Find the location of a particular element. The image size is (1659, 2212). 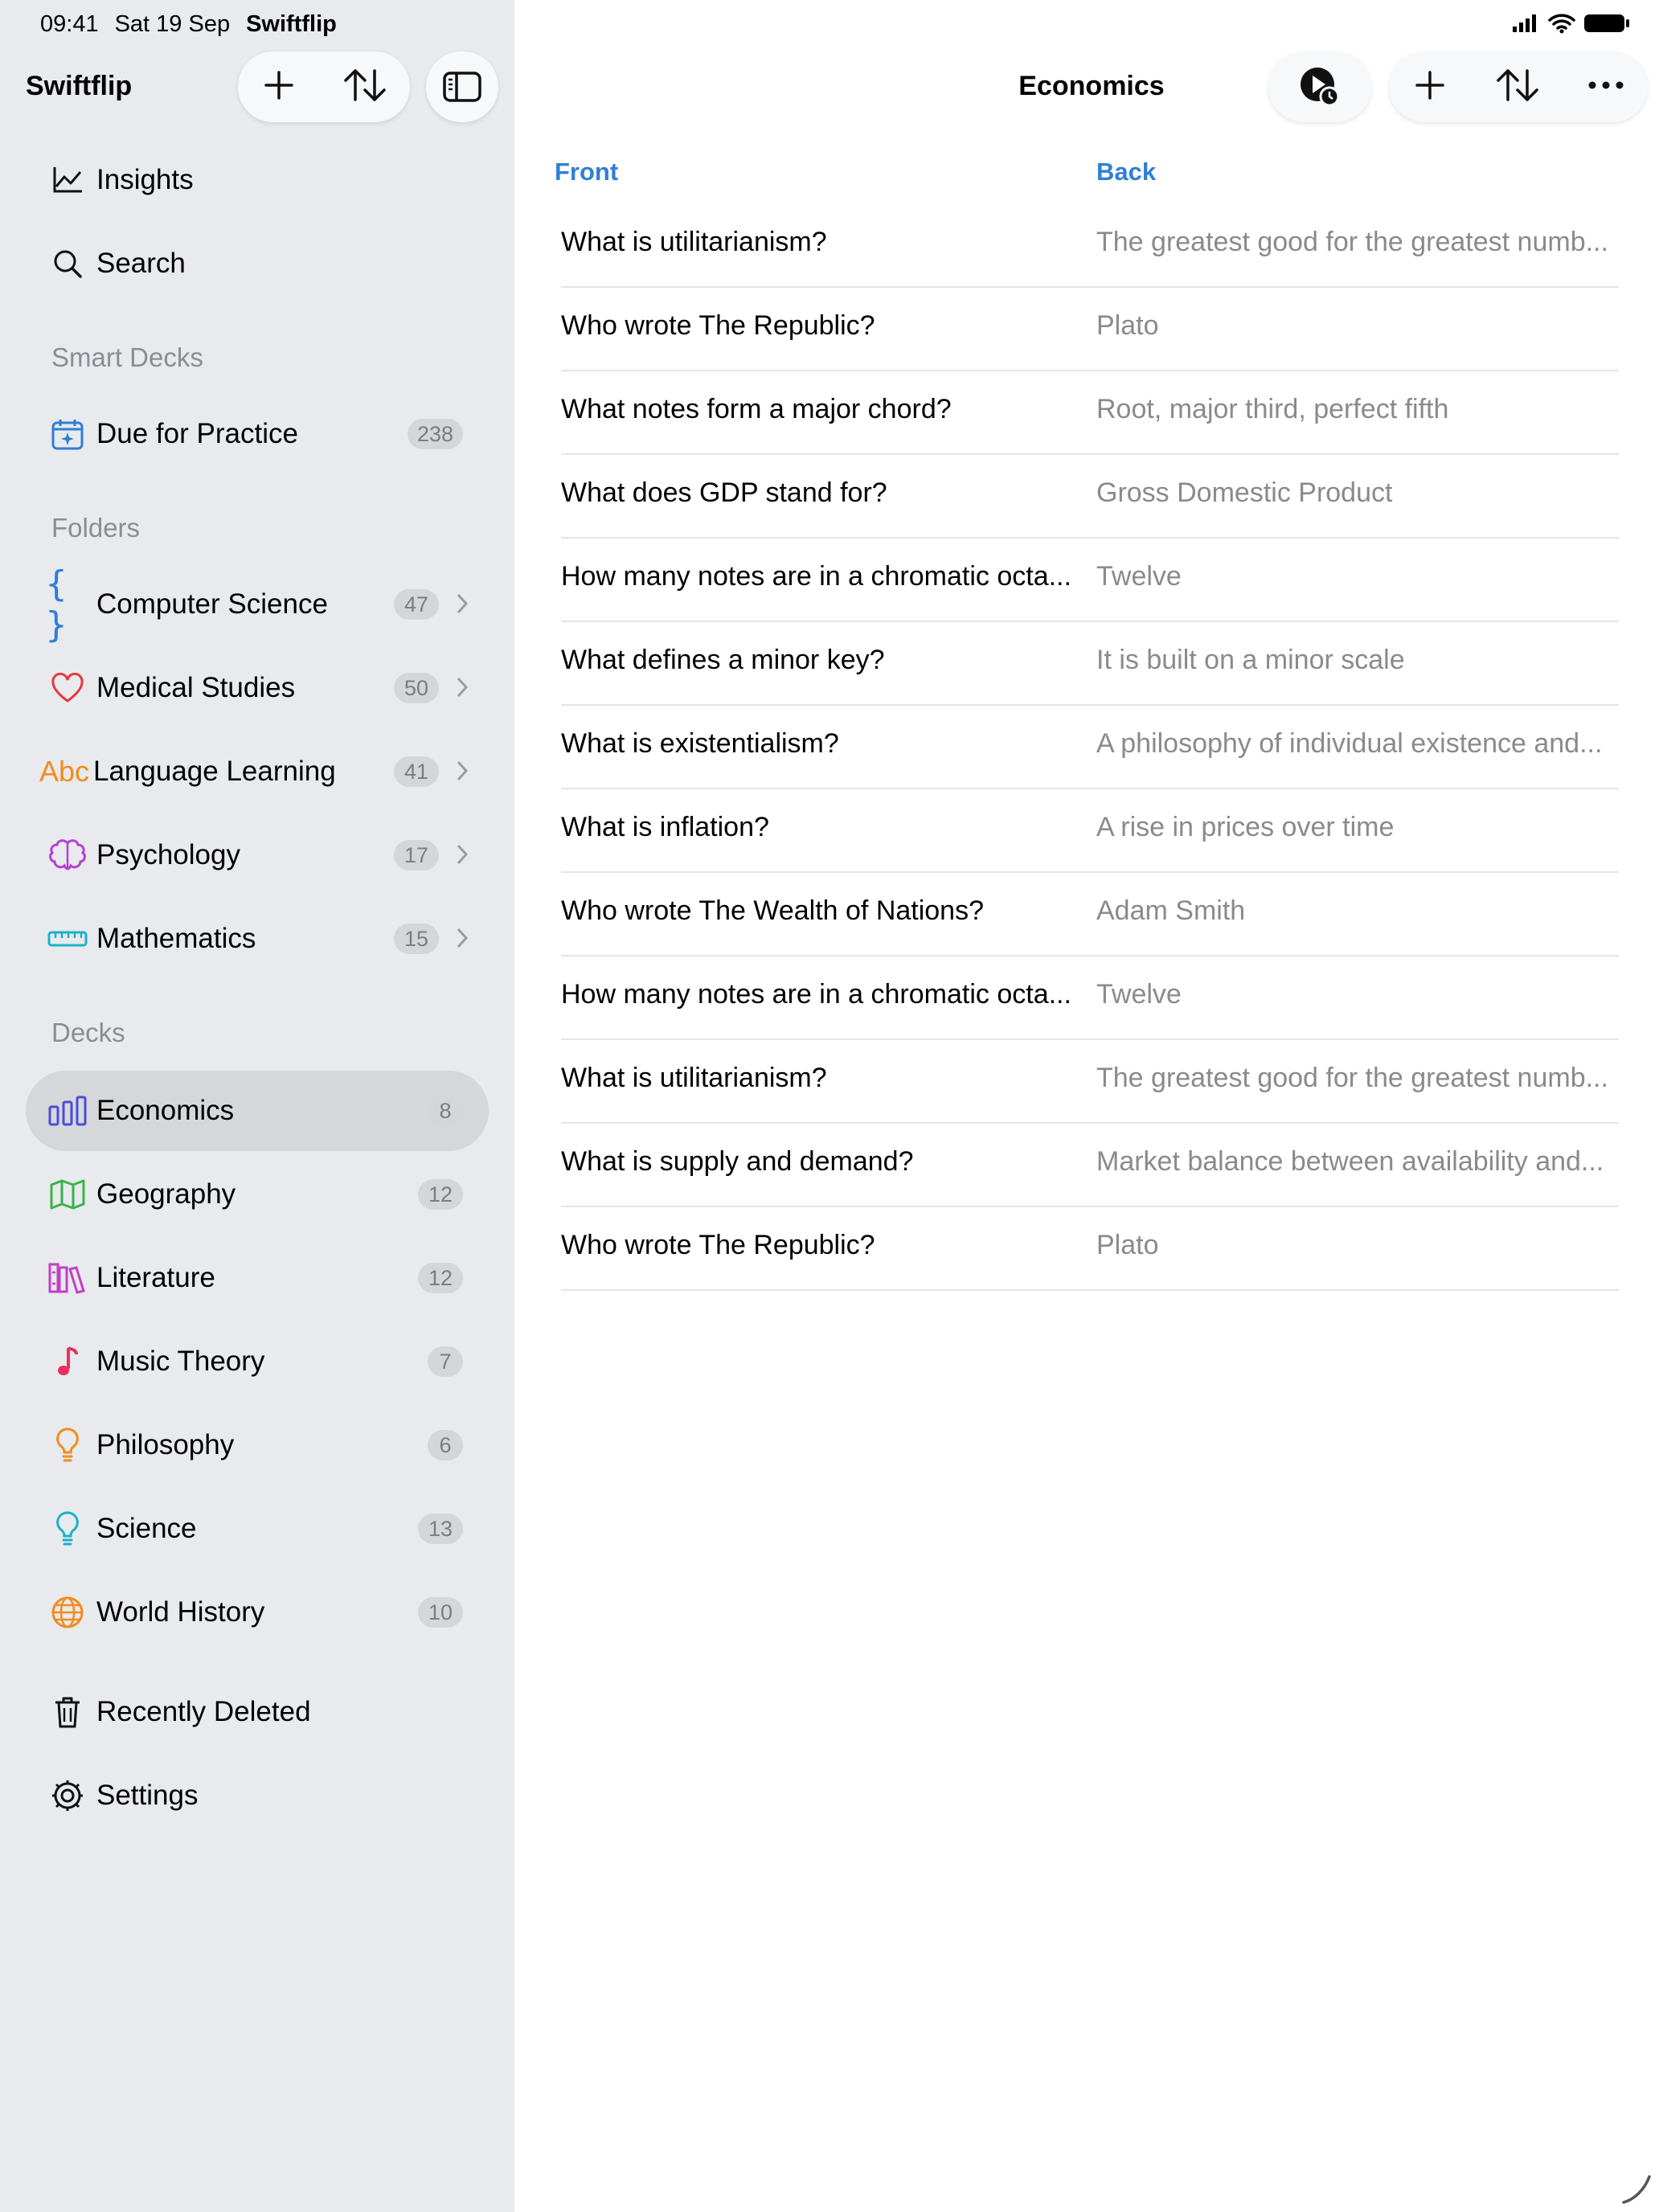

front-column-header: Front is located at coordinates (586, 172).